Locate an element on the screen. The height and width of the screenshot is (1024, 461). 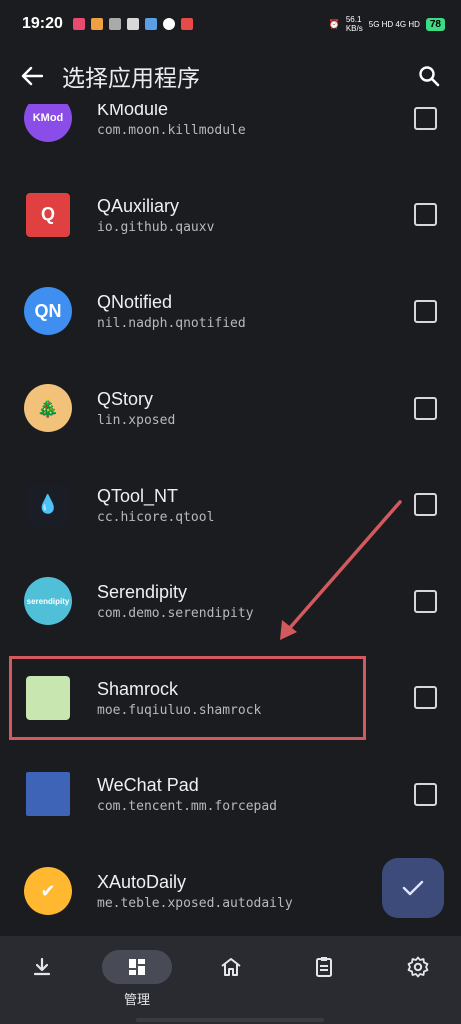
clipboard-icon is located at coordinates (324, 967).